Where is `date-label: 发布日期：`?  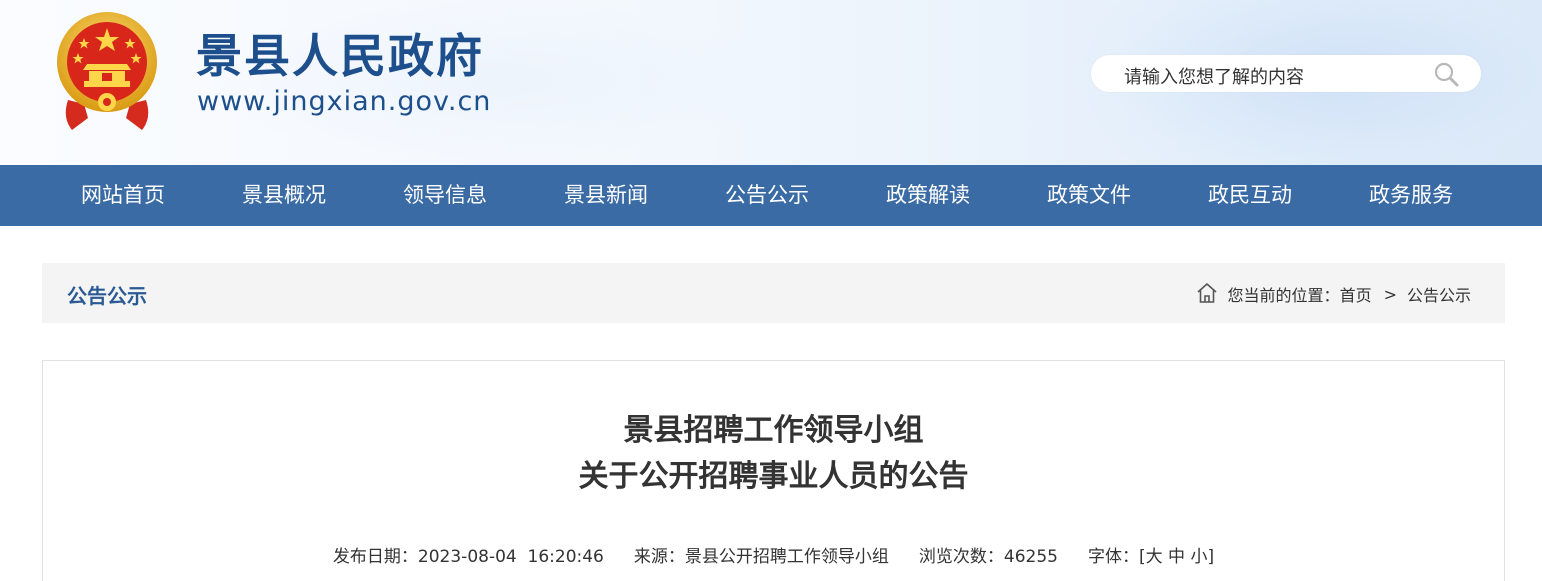
date-label: 发布日期： is located at coordinates (375, 557).